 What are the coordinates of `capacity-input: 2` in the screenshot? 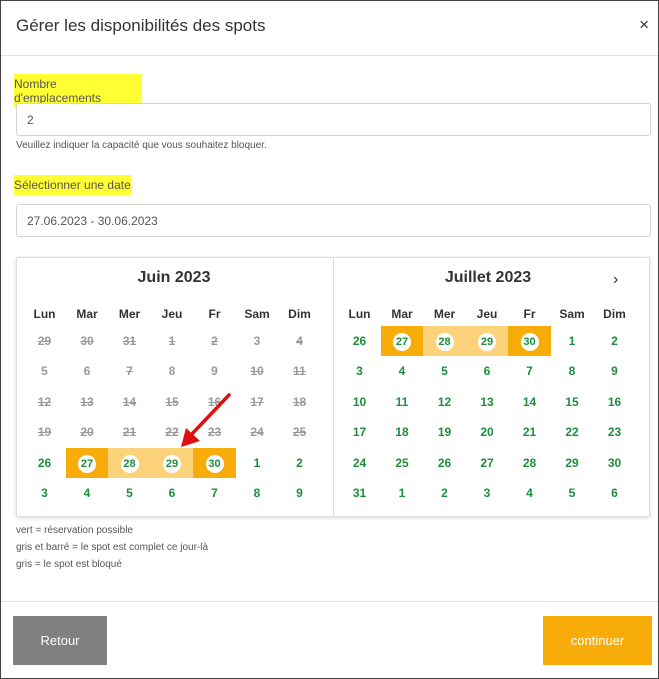 It's located at (333, 119).